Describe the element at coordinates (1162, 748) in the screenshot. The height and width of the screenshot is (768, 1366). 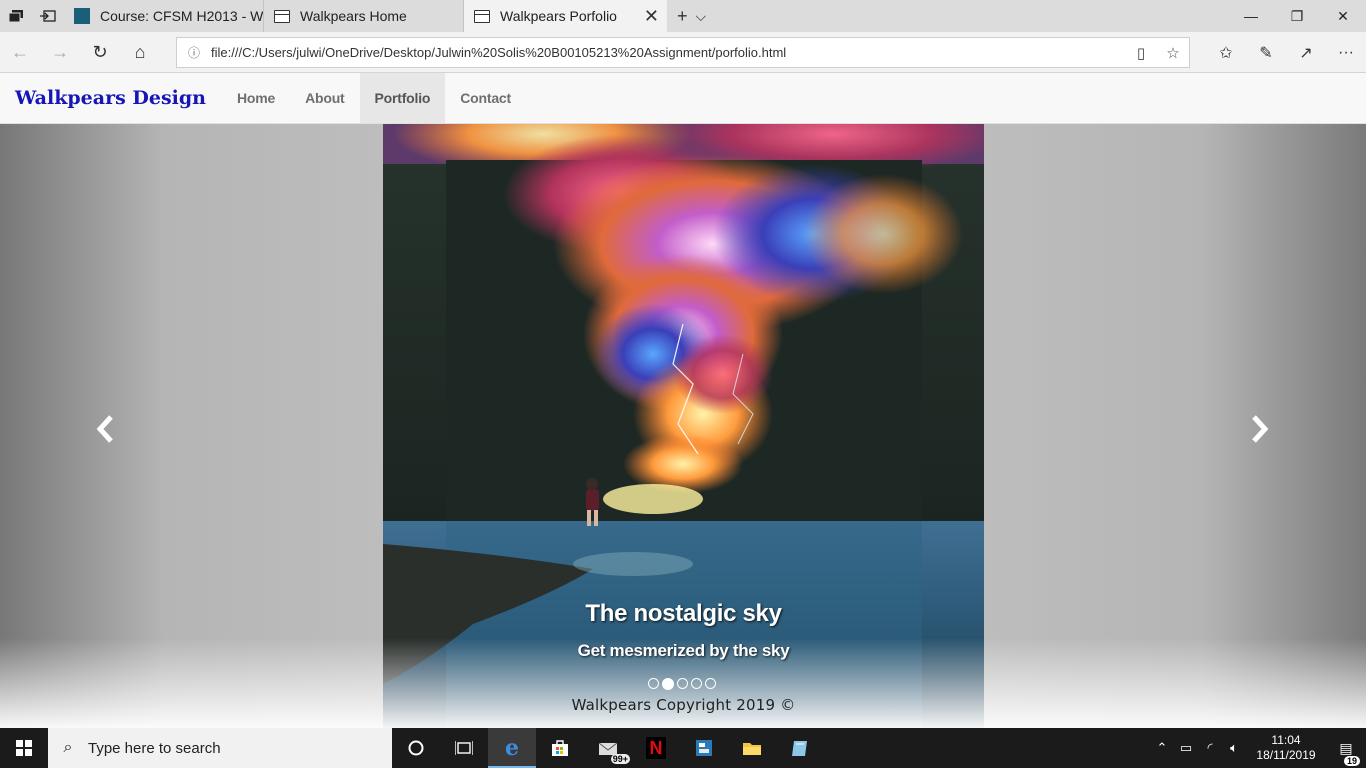
I see `show-hidden-icons-chevron-icon: ⌃` at that location.